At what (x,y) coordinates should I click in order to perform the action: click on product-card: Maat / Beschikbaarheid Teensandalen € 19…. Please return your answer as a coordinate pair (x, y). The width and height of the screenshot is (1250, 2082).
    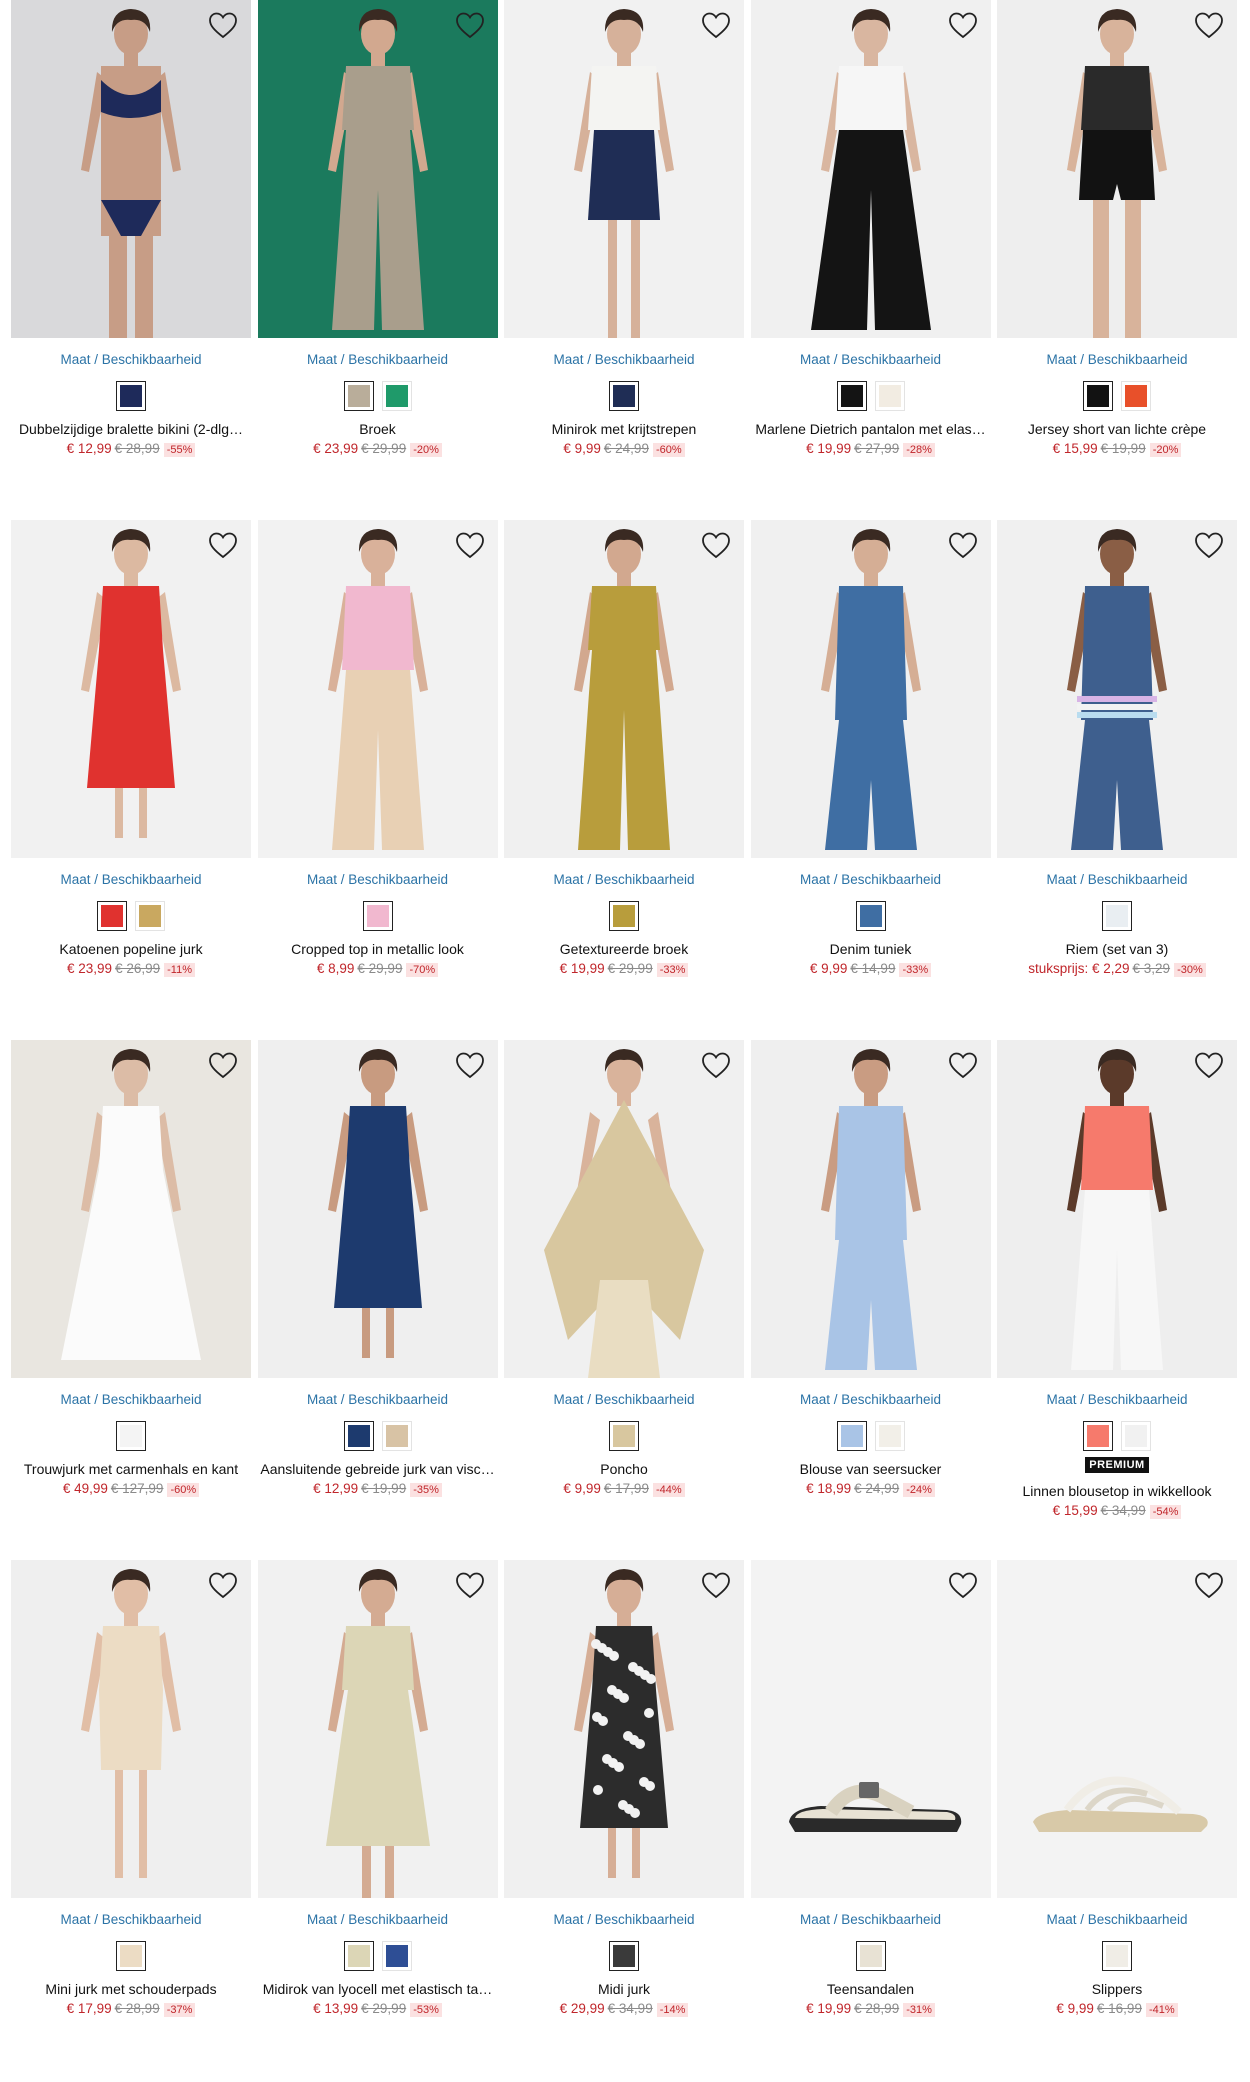
    Looking at the image, I should click on (870, 1820).